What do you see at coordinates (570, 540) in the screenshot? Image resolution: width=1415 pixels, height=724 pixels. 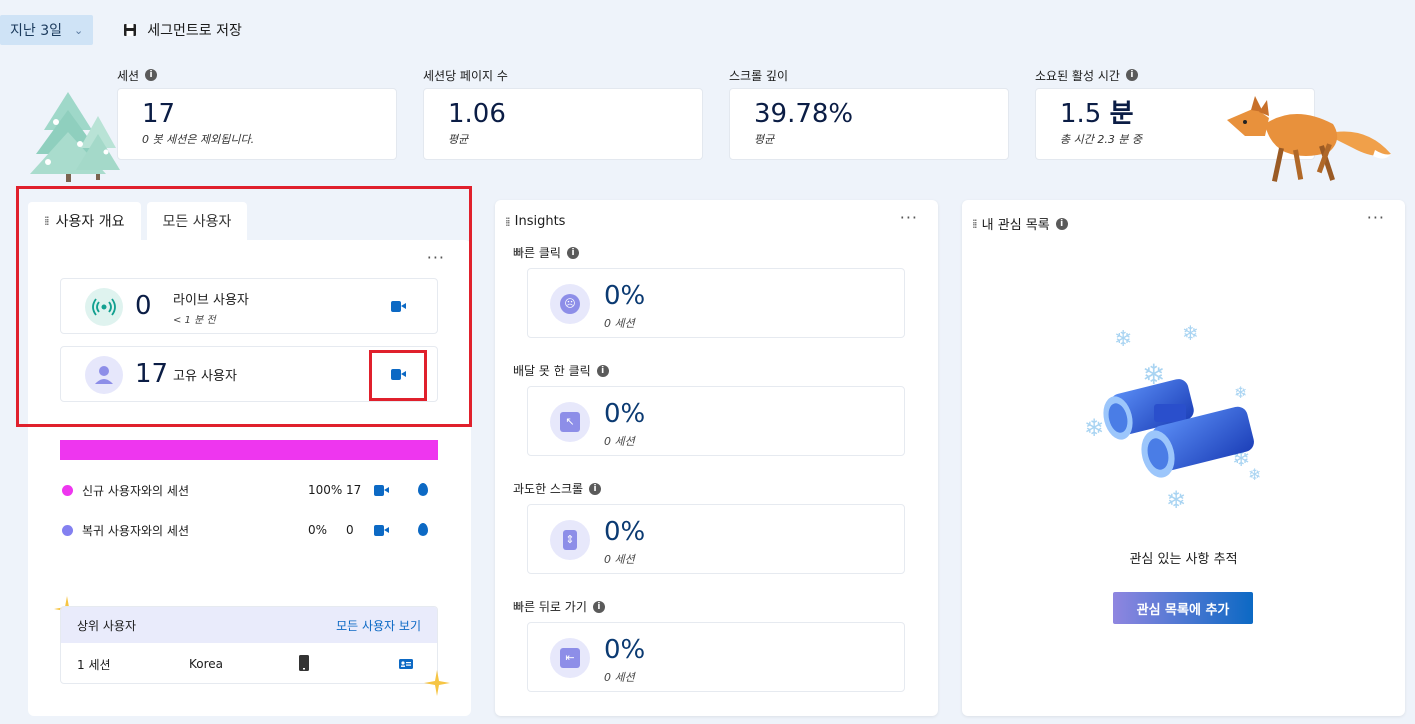 I see `scroll-icon: ⇕` at bounding box center [570, 540].